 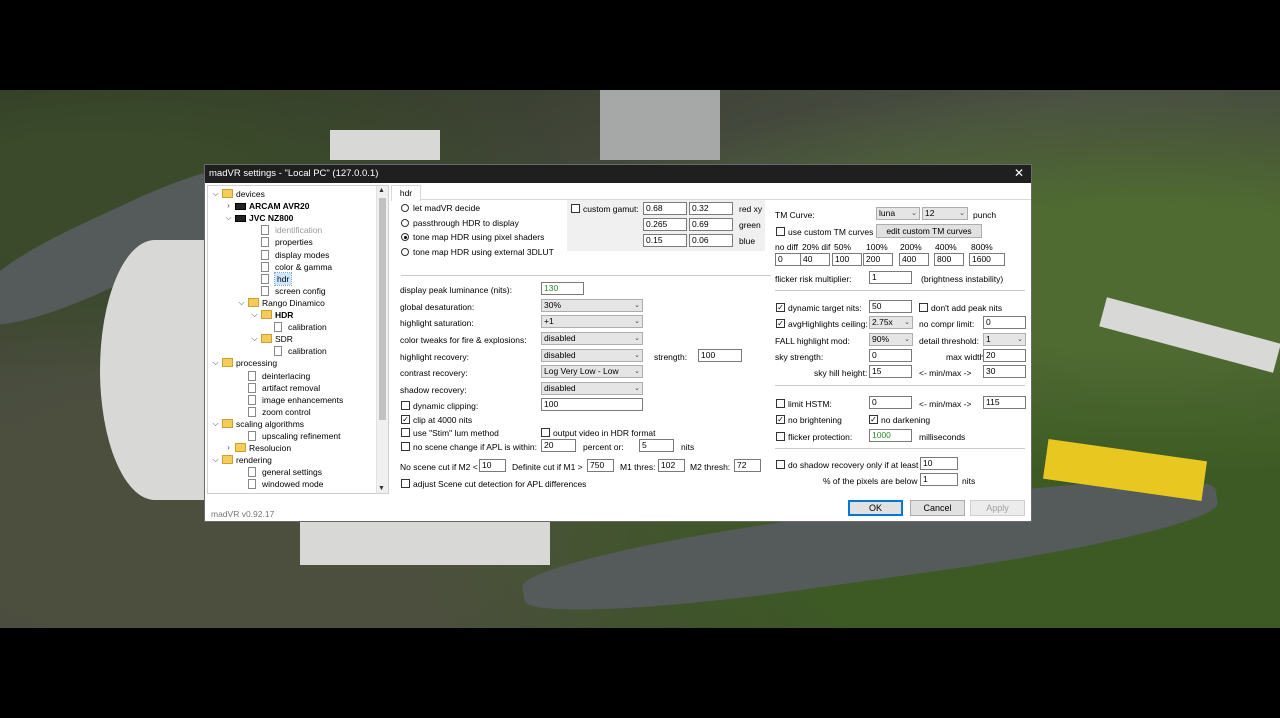 I want to click on avg-ceiling-dropdown: 2.75x ⌄, so click(x=891, y=322).